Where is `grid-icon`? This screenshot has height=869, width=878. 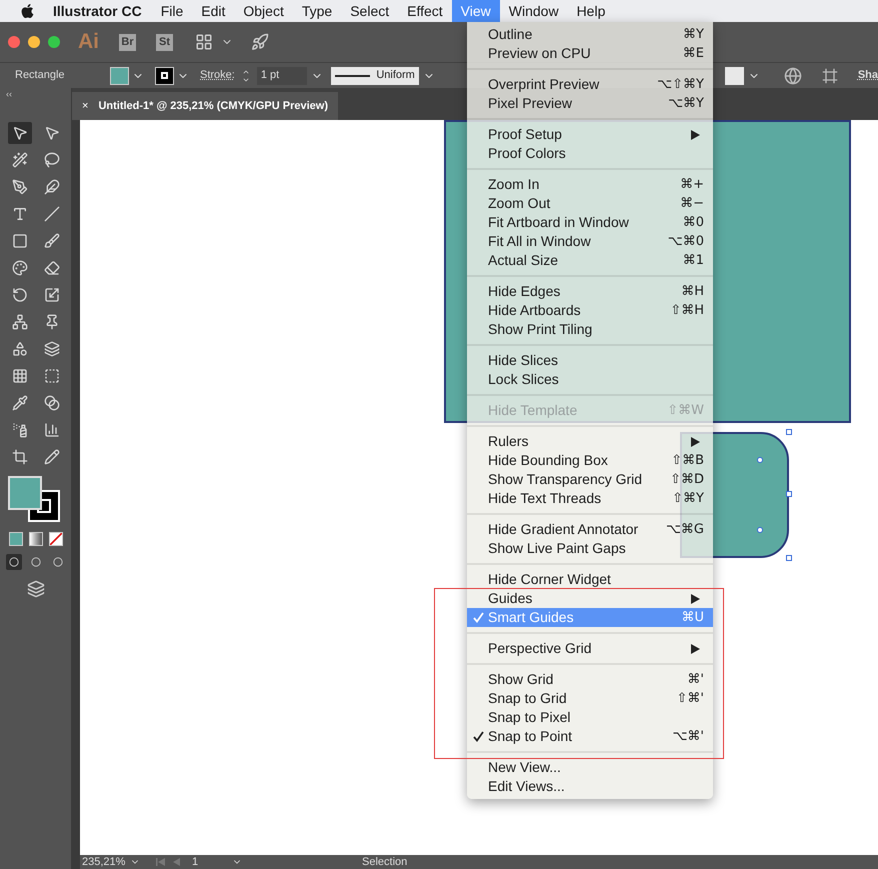 grid-icon is located at coordinates (20, 376).